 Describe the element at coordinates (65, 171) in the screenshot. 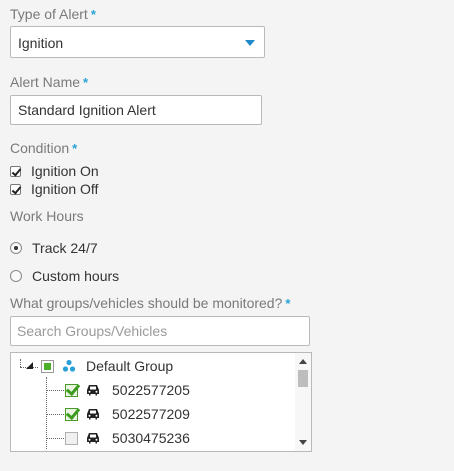

I see `ignition-on-label: Ignition On` at that location.